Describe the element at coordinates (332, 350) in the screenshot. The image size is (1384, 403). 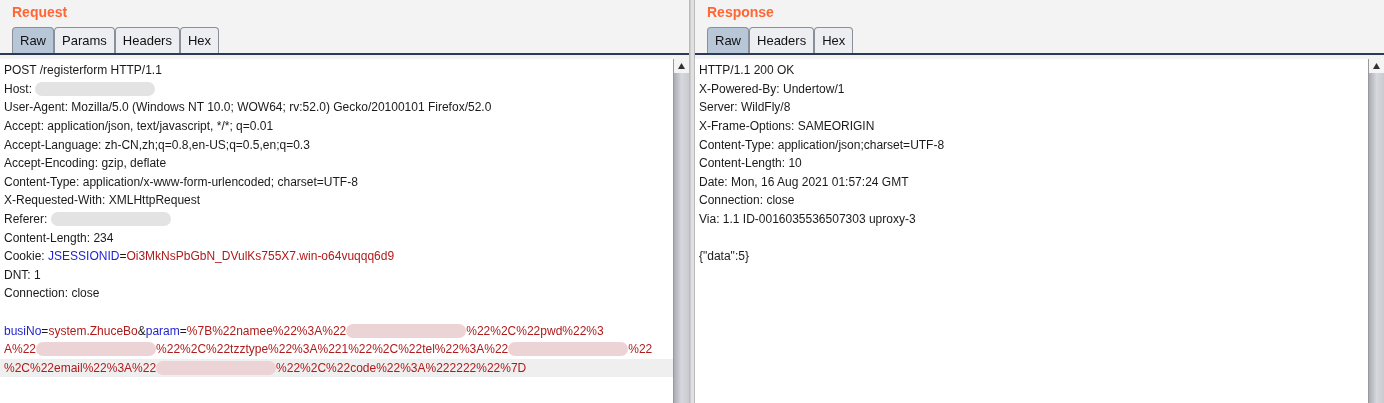
I see `code-text: %22%2C%22tzztype%22%3A%221%22%2C%22tel%22%3A%22` at that location.